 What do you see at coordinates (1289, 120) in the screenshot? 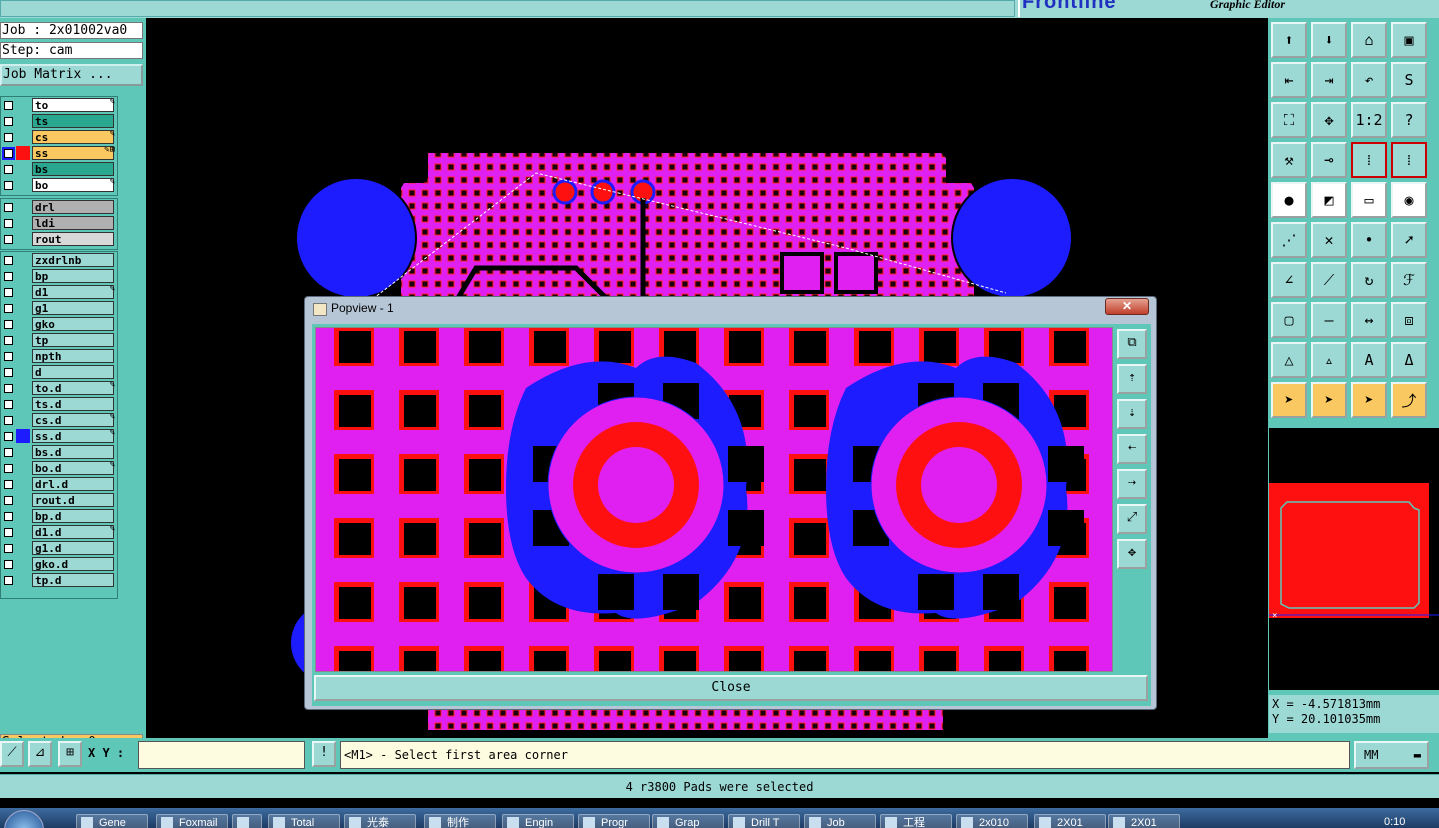
I see `fit-button: ⛶` at bounding box center [1289, 120].